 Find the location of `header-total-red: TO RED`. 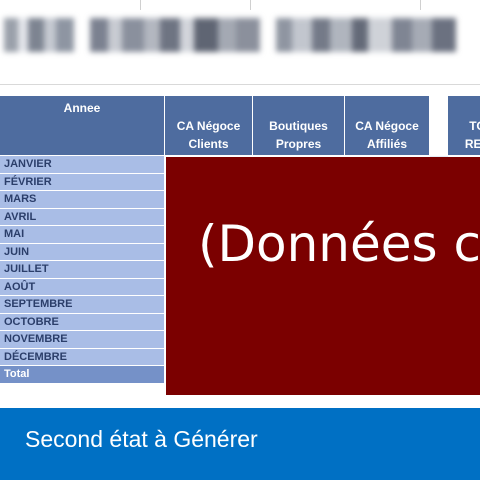

header-total-red: TO RED is located at coordinates (464, 125).